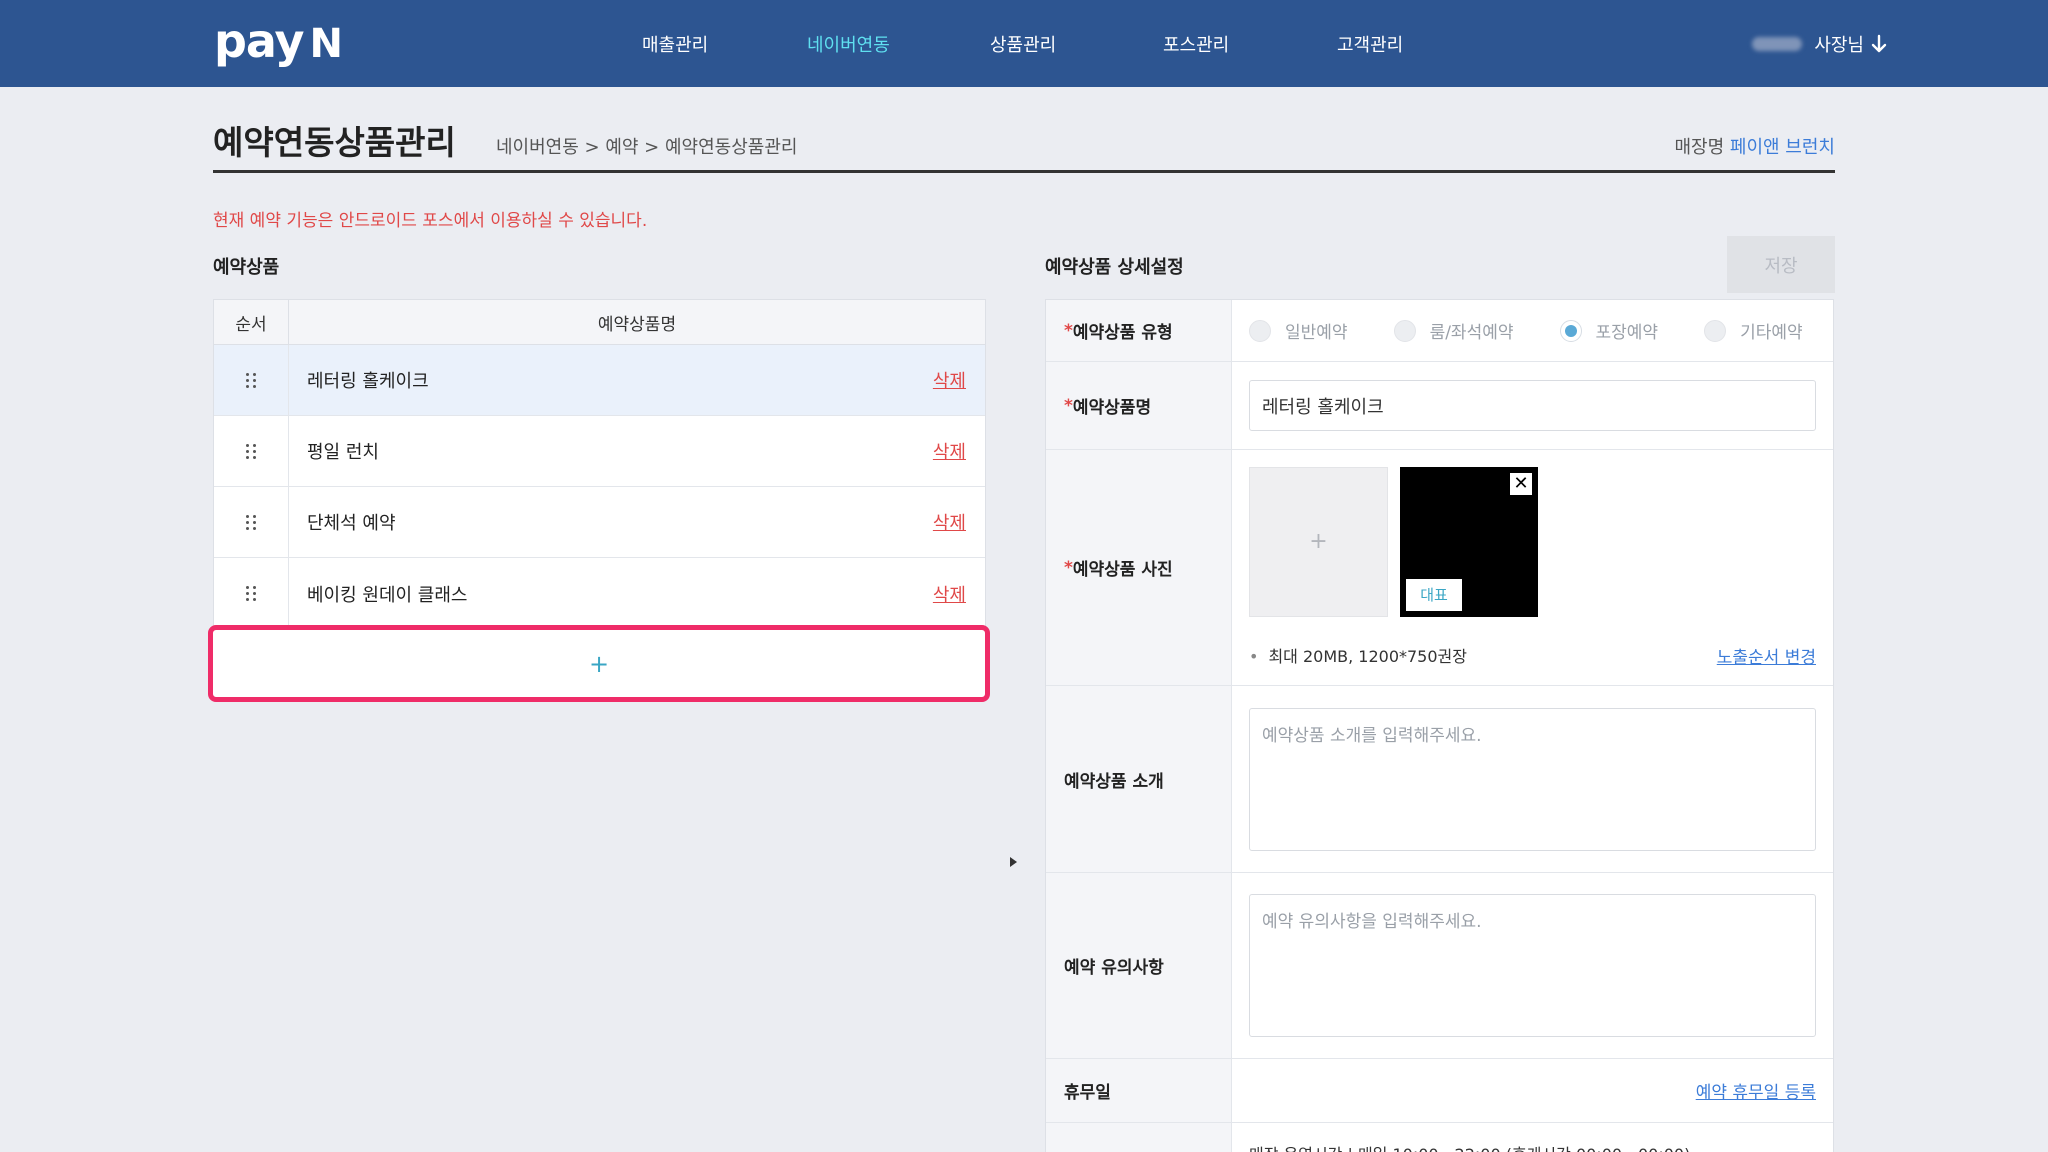 The height and width of the screenshot is (1152, 2048). I want to click on android-notice: 현재 예약 기능은 안드로이드 포스에서 이용하실 수 있습니다., so click(430, 221).